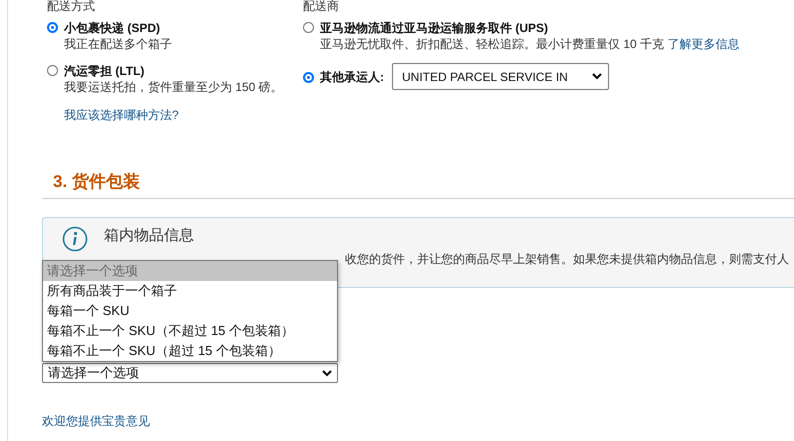 The image size is (794, 441). What do you see at coordinates (190, 311) in the screenshot?
I see `dropdown-option: 每箱一个 SKU` at bounding box center [190, 311].